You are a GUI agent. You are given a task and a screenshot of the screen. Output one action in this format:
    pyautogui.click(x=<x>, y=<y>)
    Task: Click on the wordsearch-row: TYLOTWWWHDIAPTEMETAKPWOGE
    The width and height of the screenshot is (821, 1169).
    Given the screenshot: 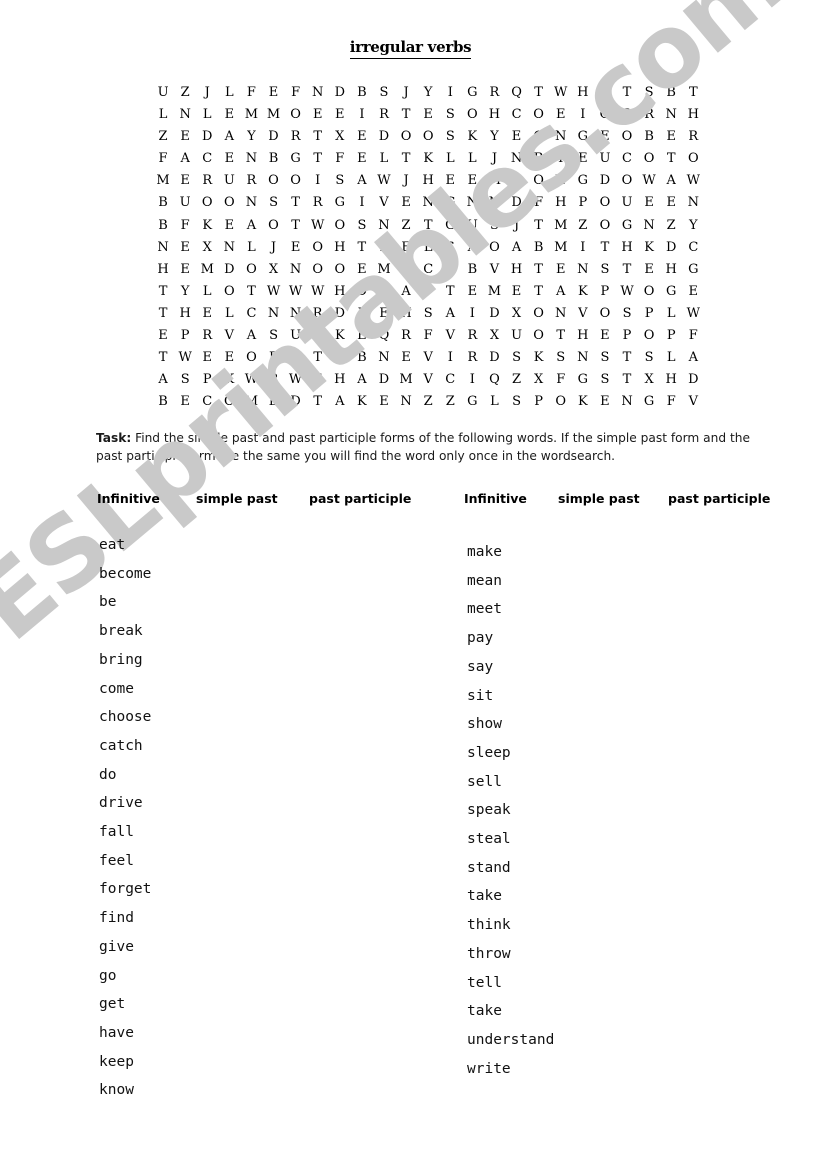 What is the action you would take?
    pyautogui.click(x=428, y=292)
    